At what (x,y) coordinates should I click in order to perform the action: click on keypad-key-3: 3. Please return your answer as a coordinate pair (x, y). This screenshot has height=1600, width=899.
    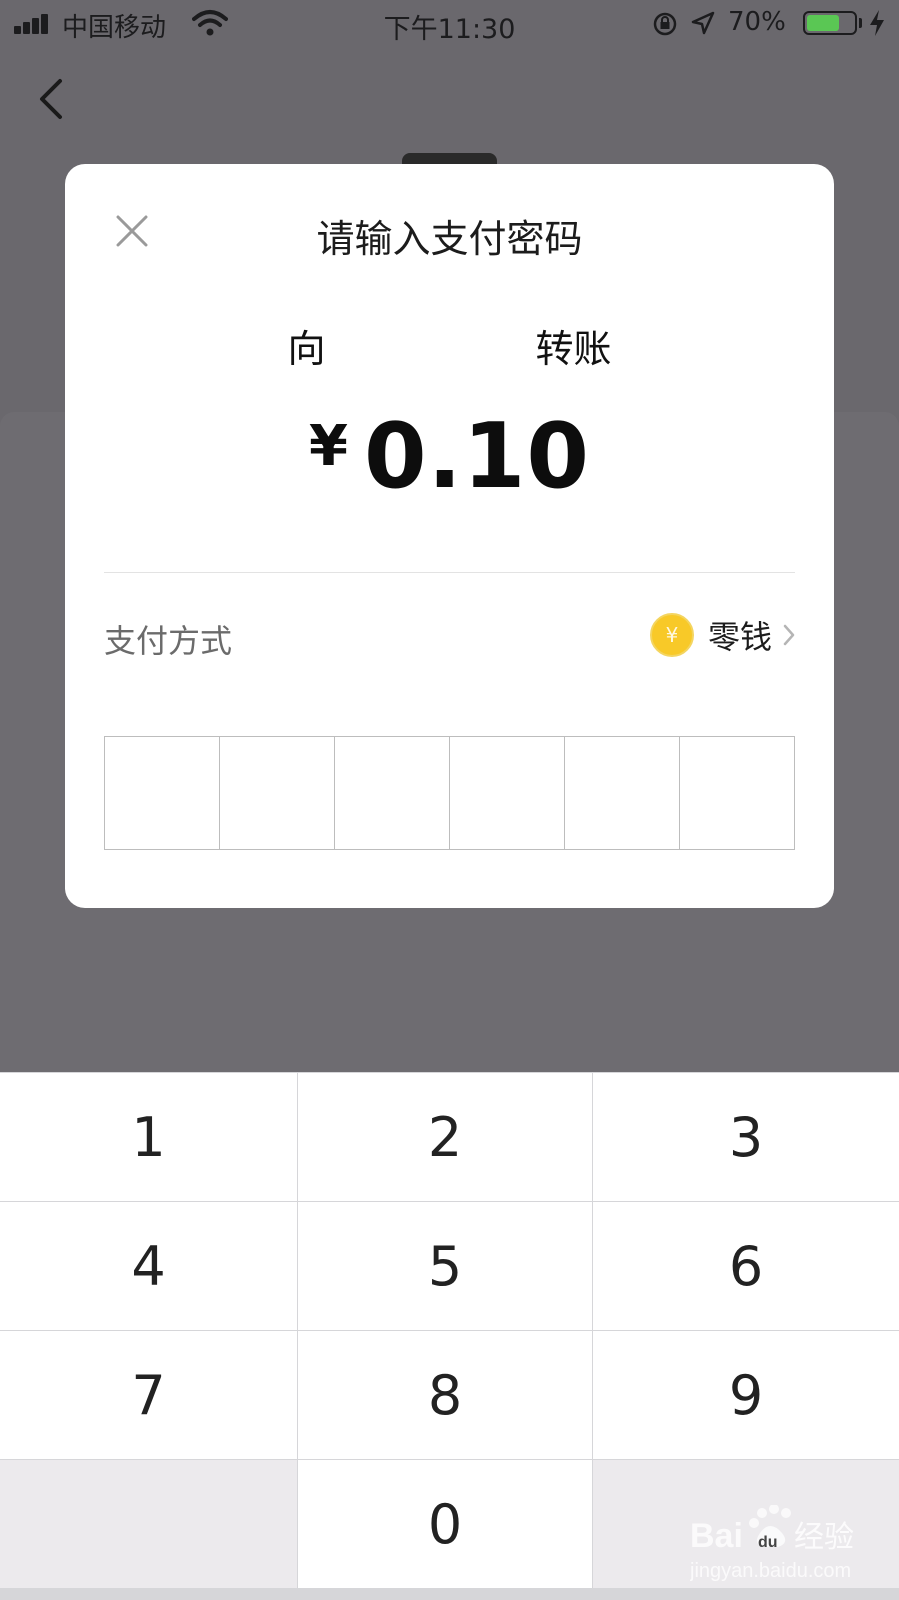
    Looking at the image, I should click on (746, 1137).